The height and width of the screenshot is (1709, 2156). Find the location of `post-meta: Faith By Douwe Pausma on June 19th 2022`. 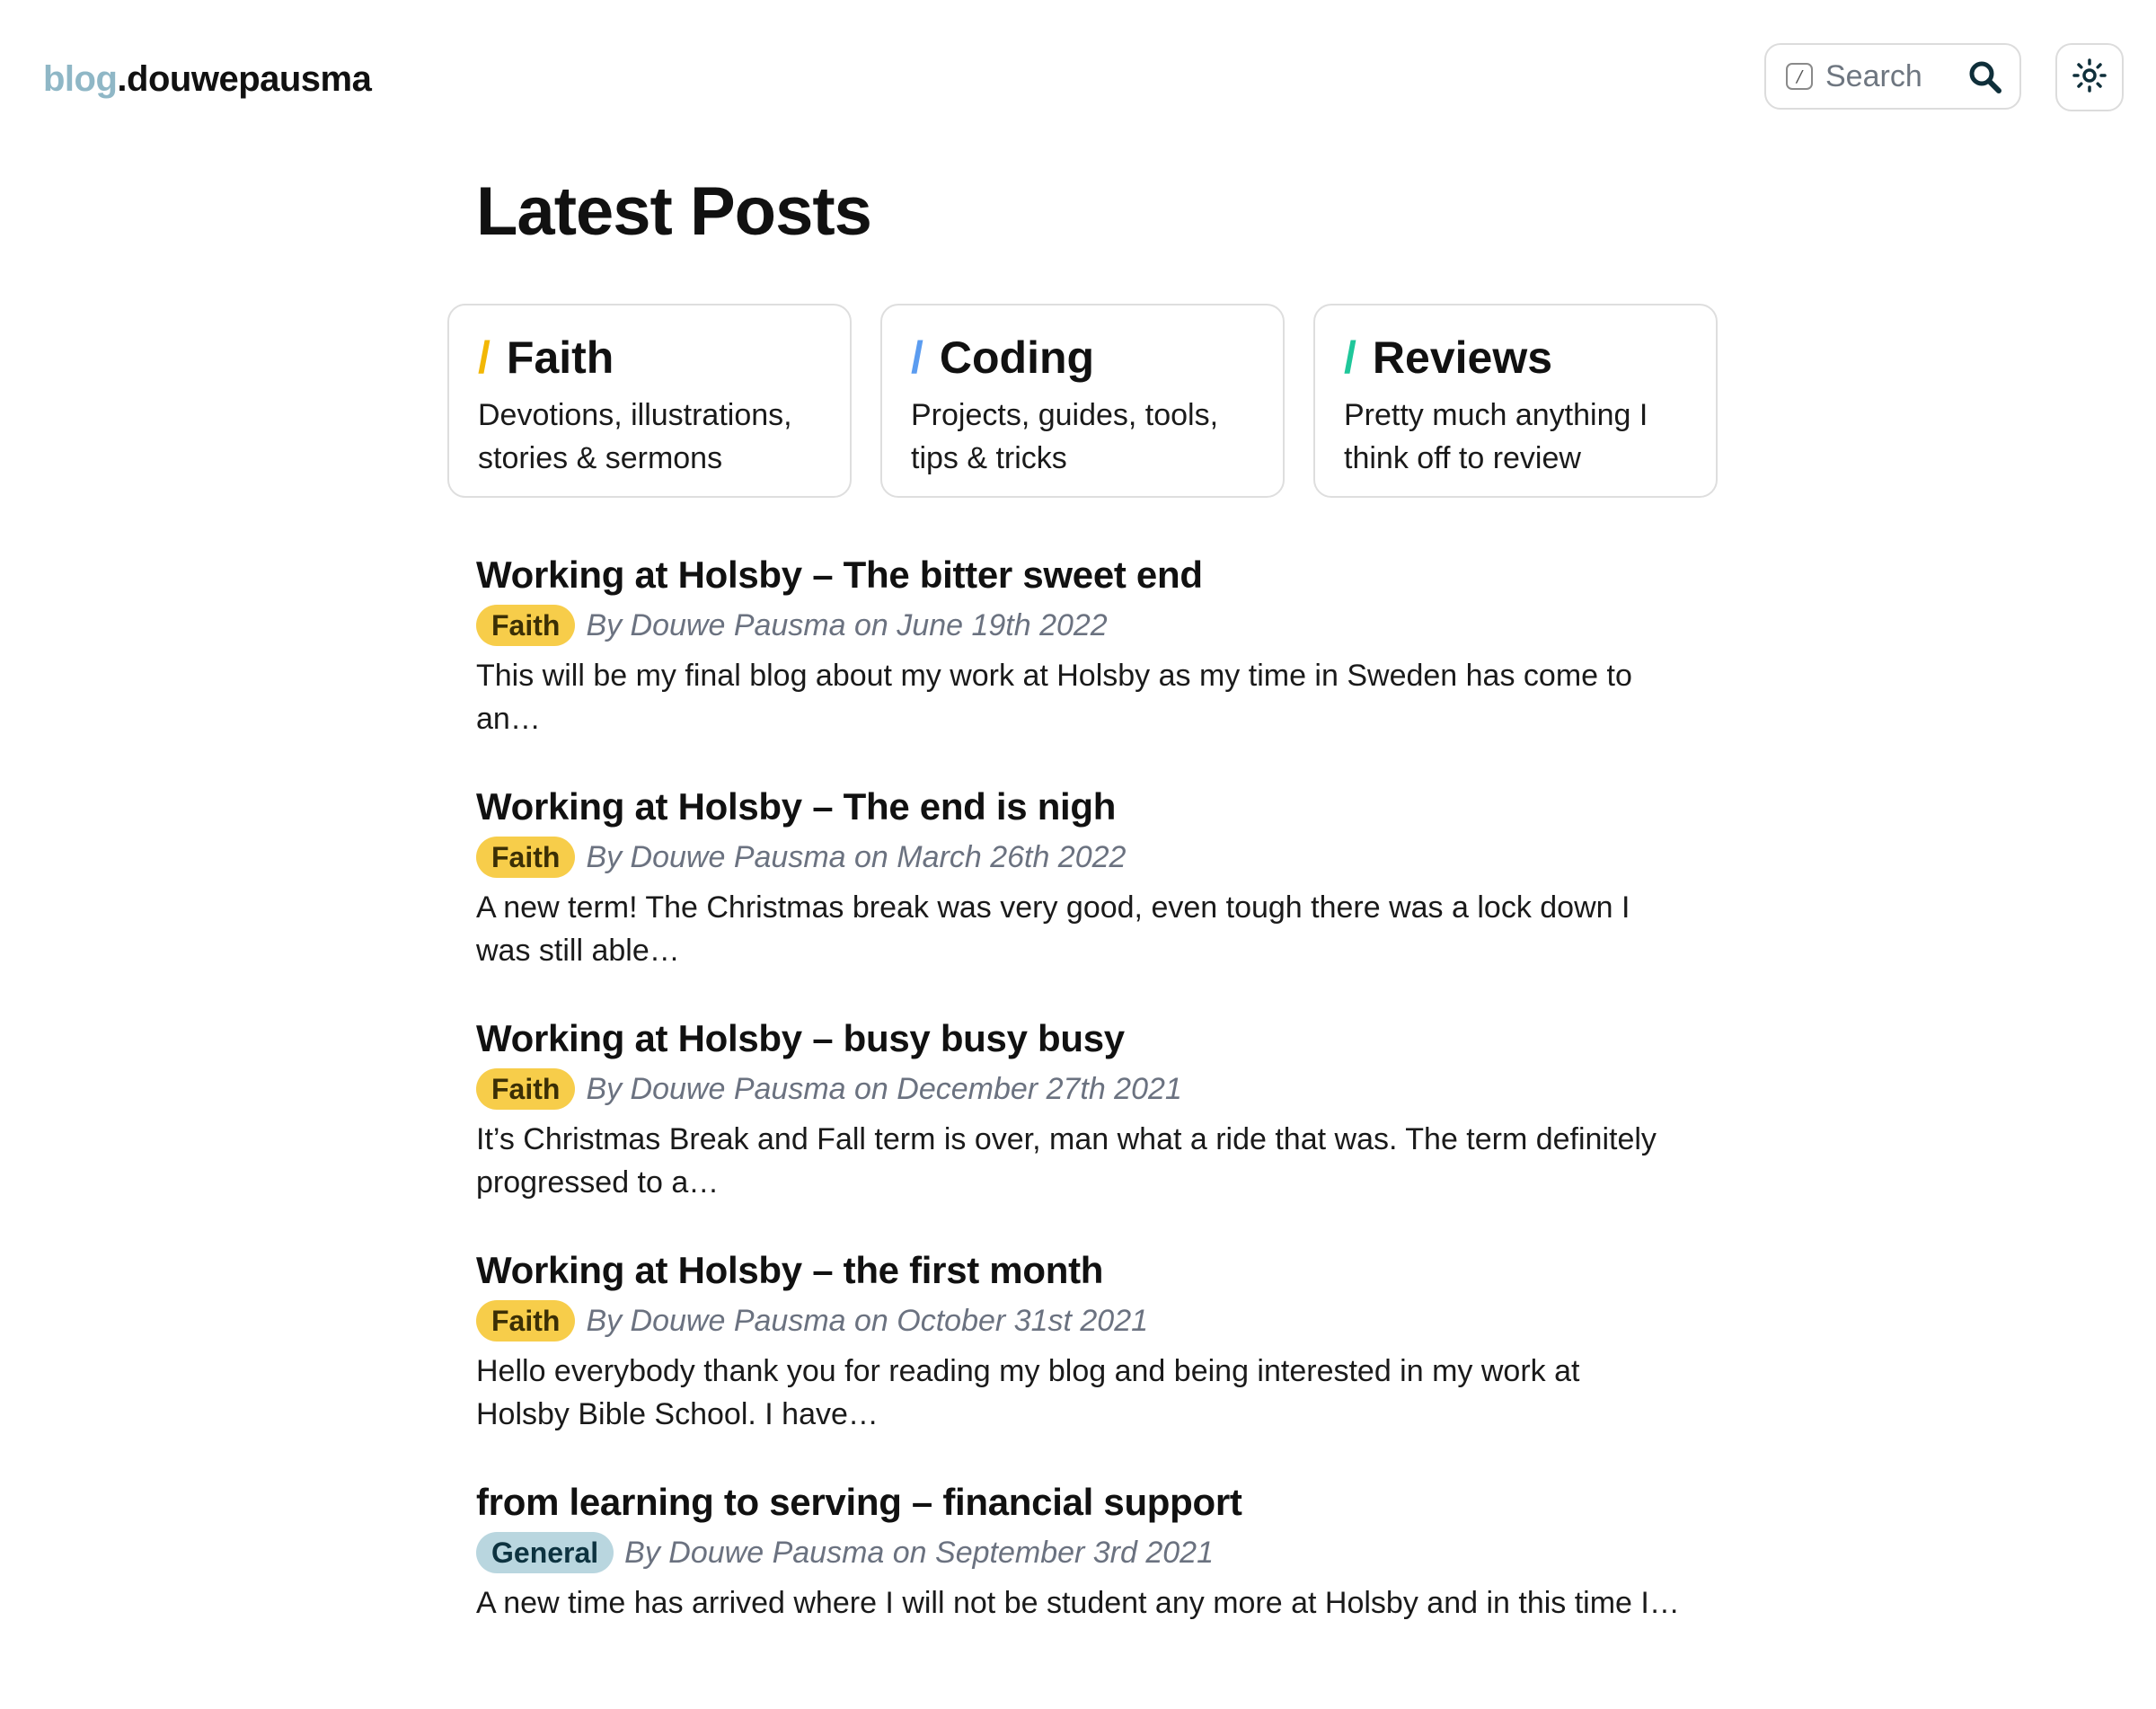

post-meta: Faith By Douwe Pausma on June 19th 2022 is located at coordinates (1078, 626).